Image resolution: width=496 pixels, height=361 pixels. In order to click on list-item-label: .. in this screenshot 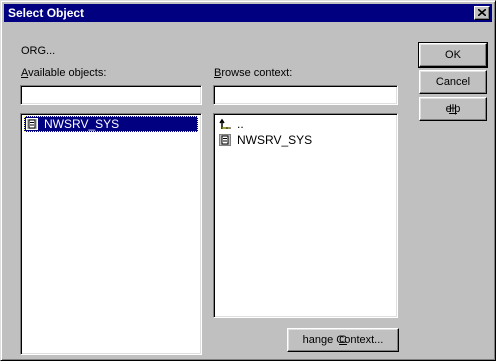, I will do `click(240, 124)`.